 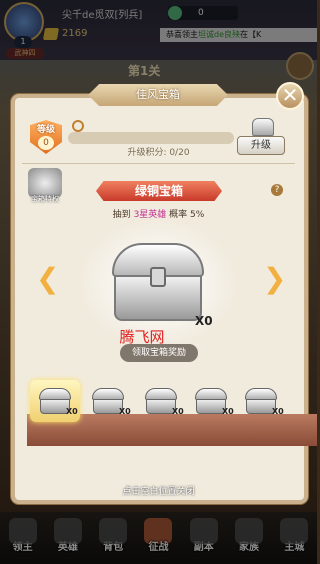 What do you see at coordinates (121, 215) in the screenshot?
I see `odds-prefix: 抽到` at bounding box center [121, 215].